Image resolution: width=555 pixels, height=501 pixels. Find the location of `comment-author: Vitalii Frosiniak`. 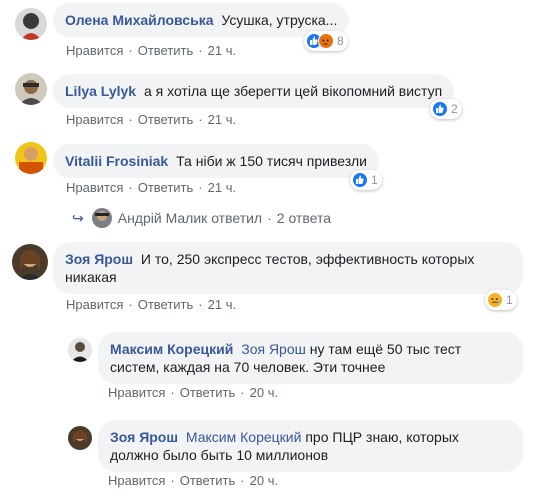

comment-author: Vitalii Frosiniak is located at coordinates (116, 161).